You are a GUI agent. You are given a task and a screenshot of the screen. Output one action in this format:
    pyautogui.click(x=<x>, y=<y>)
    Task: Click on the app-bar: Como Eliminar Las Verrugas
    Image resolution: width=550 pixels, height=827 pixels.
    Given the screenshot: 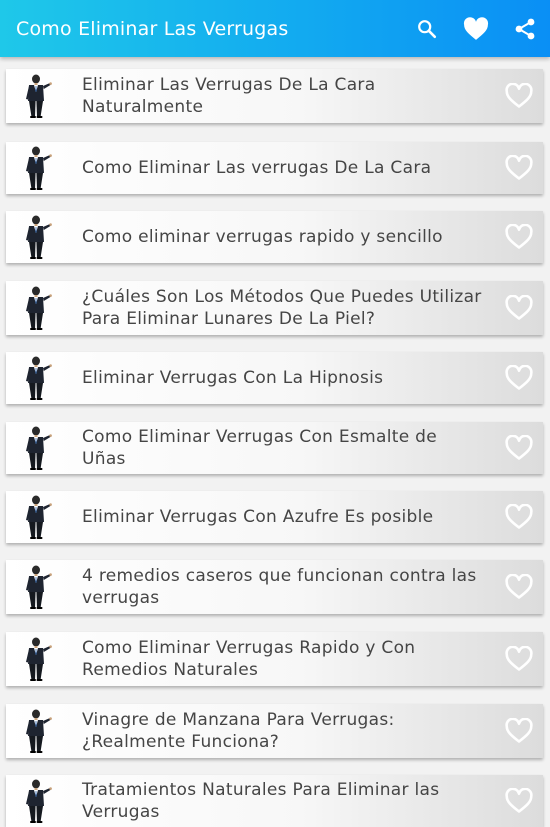 What is the action you would take?
    pyautogui.click(x=275, y=28)
    